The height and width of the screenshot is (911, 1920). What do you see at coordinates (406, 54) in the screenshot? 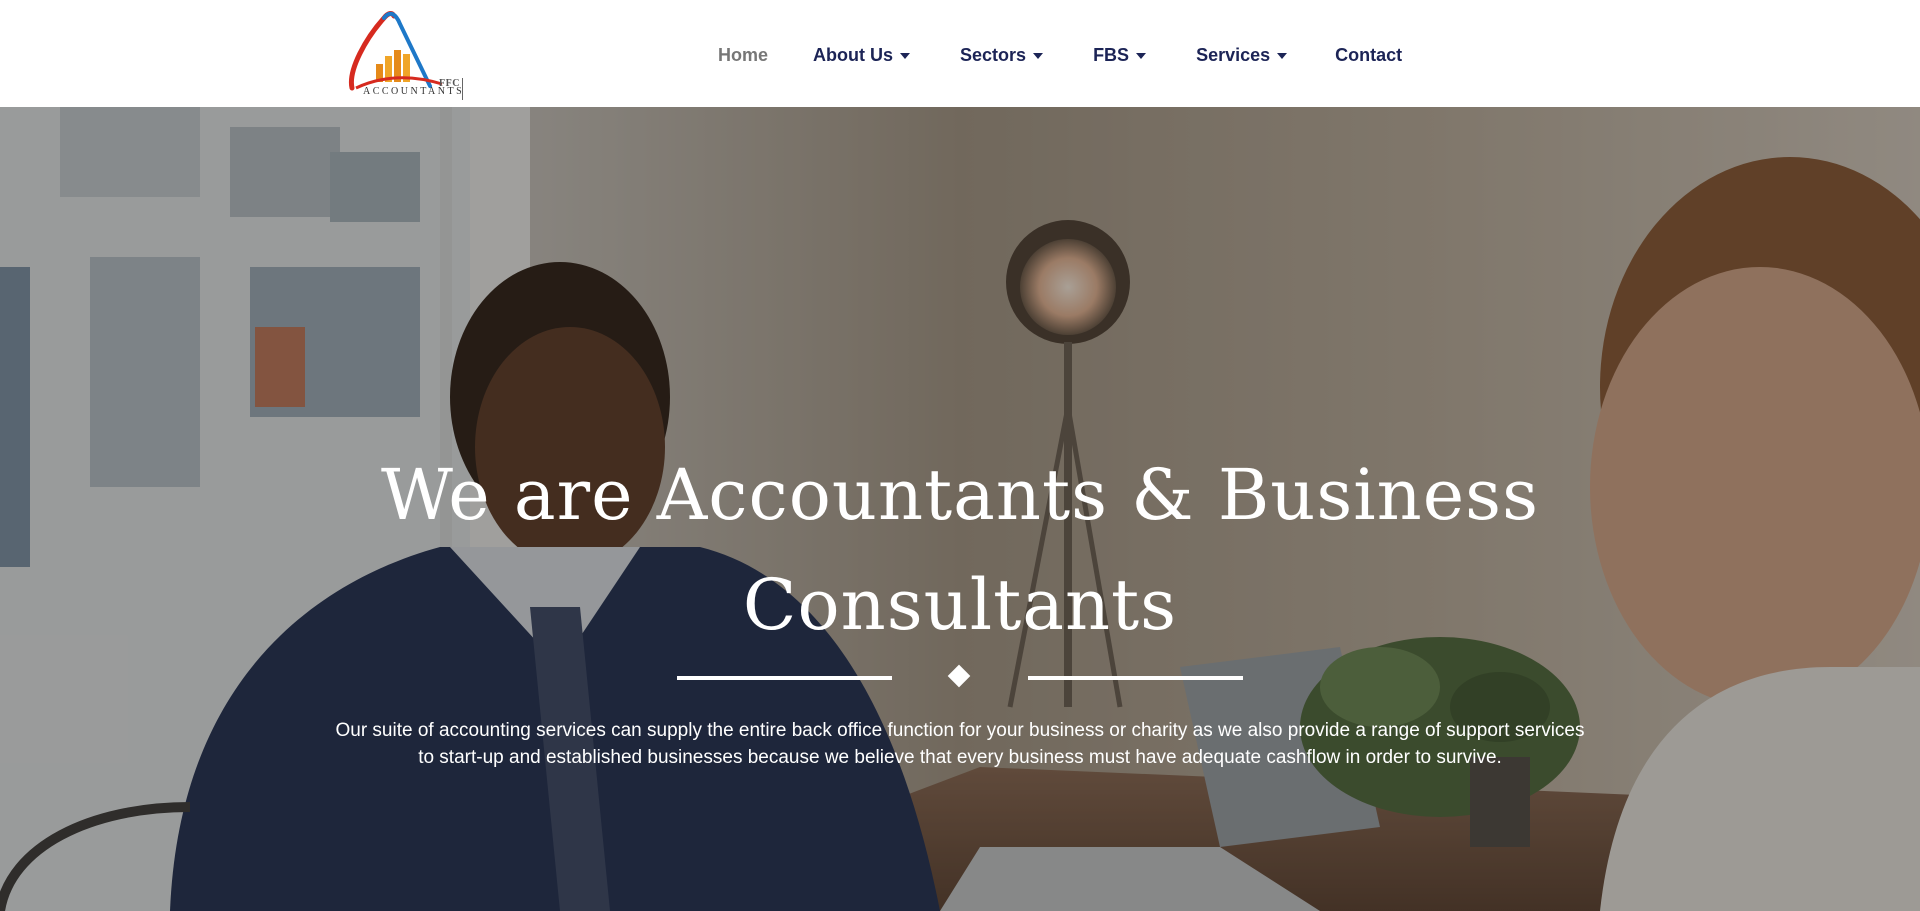
I see `ffc-accountants-logo: FFC ACCOUNTANTS` at bounding box center [406, 54].